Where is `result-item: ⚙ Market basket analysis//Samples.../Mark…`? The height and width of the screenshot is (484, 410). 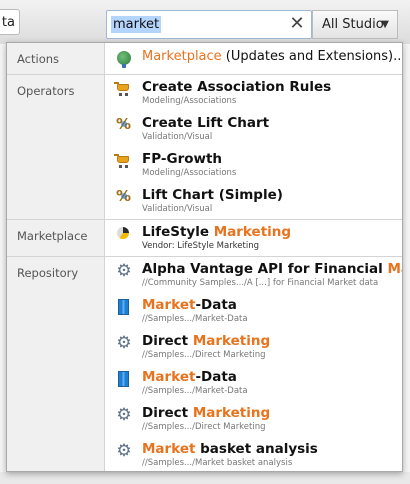
result-item: ⚙ Market basket analysis//Samples.../Mark… is located at coordinates (253, 454).